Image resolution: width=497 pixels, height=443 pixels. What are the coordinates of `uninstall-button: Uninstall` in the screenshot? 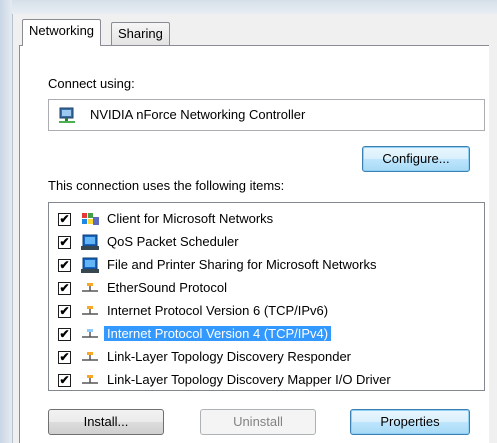 It's located at (258, 422).